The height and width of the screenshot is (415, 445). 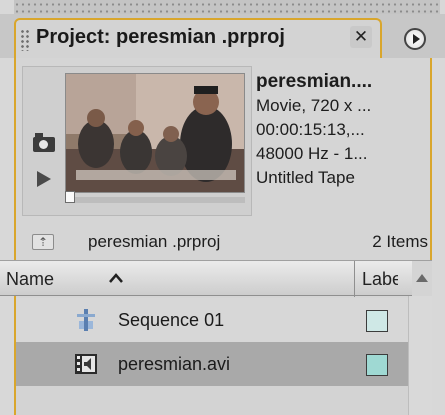 What do you see at coordinates (70, 197) in the screenshot?
I see `scrub-handle` at bounding box center [70, 197].